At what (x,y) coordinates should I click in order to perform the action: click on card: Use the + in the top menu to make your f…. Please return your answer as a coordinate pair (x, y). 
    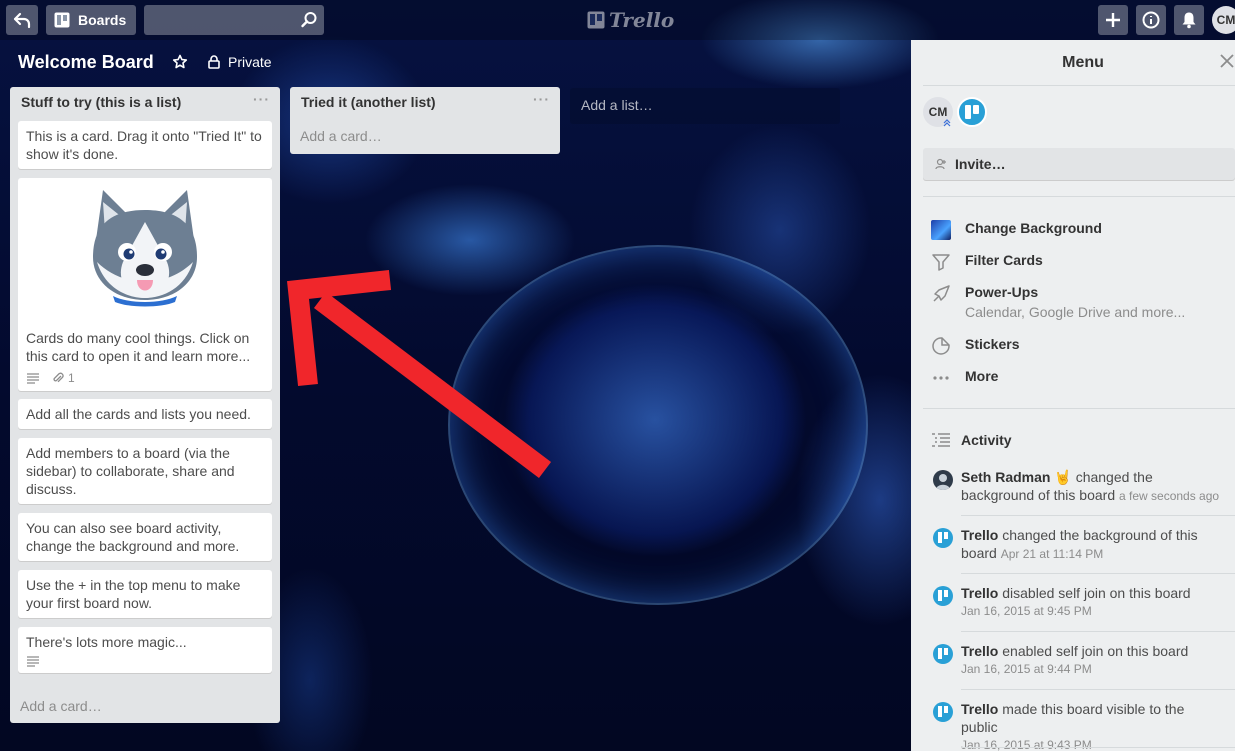
    Looking at the image, I should click on (145, 594).